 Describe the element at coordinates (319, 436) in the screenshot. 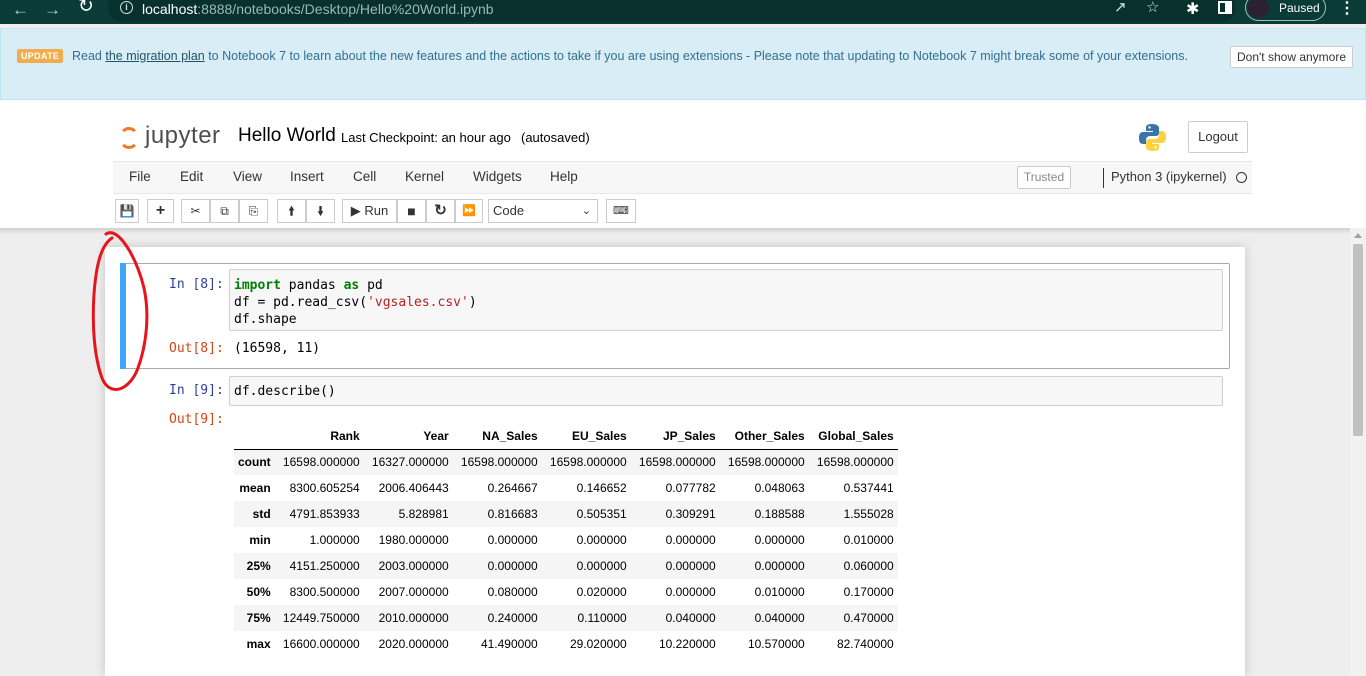

I see `column-header: Rank` at that location.